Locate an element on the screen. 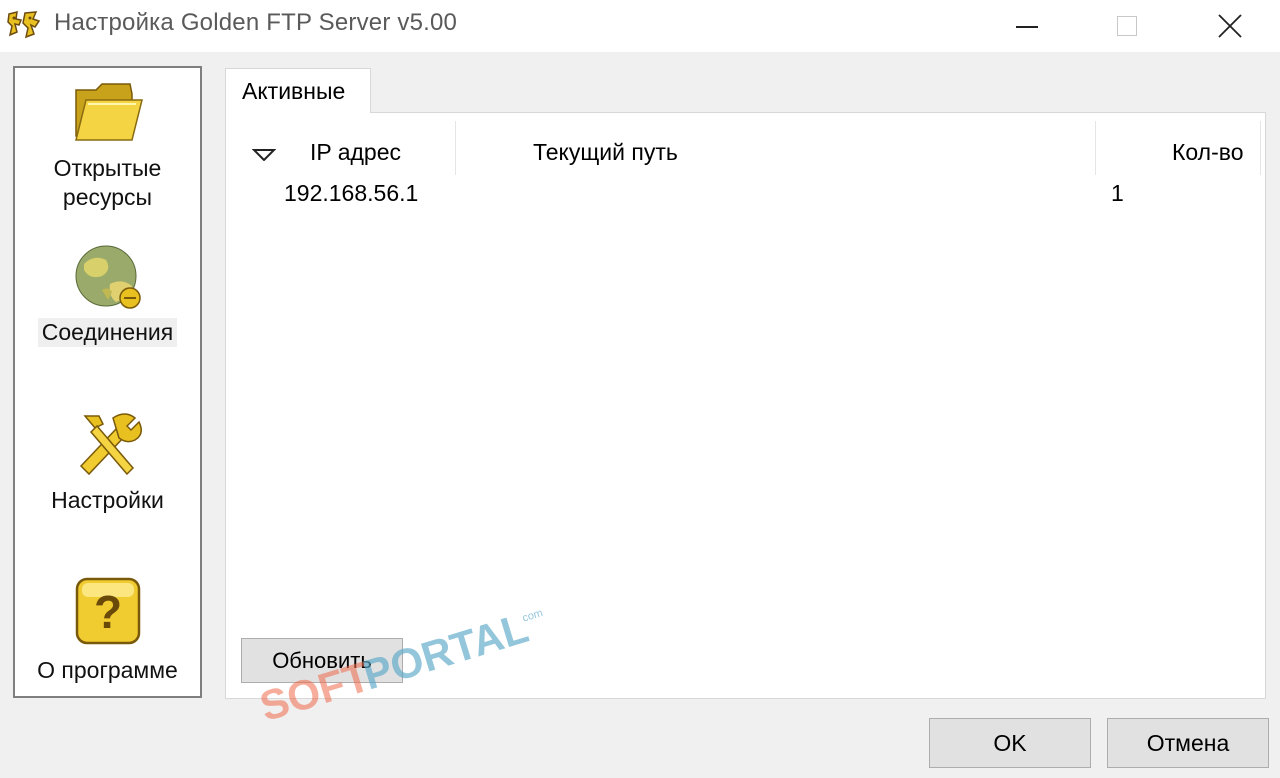 This screenshot has width=1280, height=778. folder-icon is located at coordinates (108, 112).